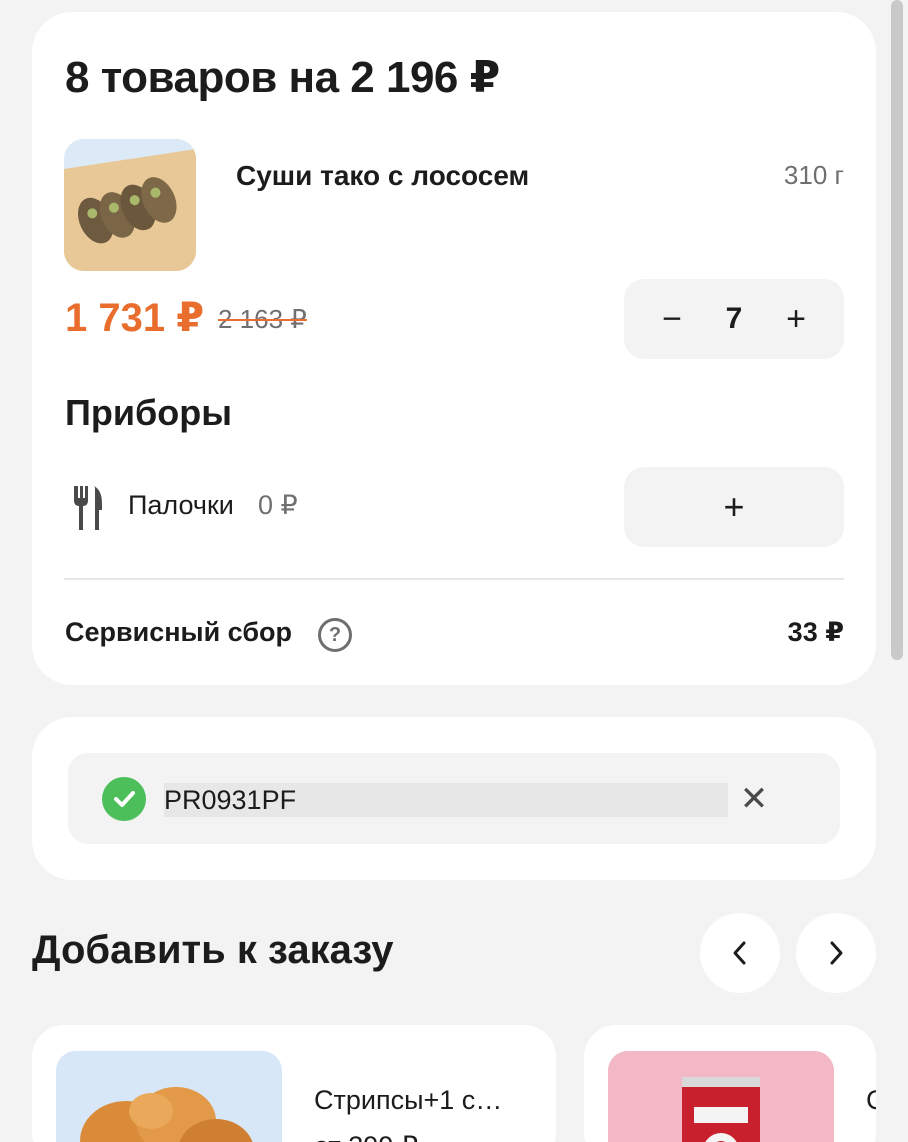  What do you see at coordinates (88, 508) in the screenshot?
I see `cutlery-icon` at bounding box center [88, 508].